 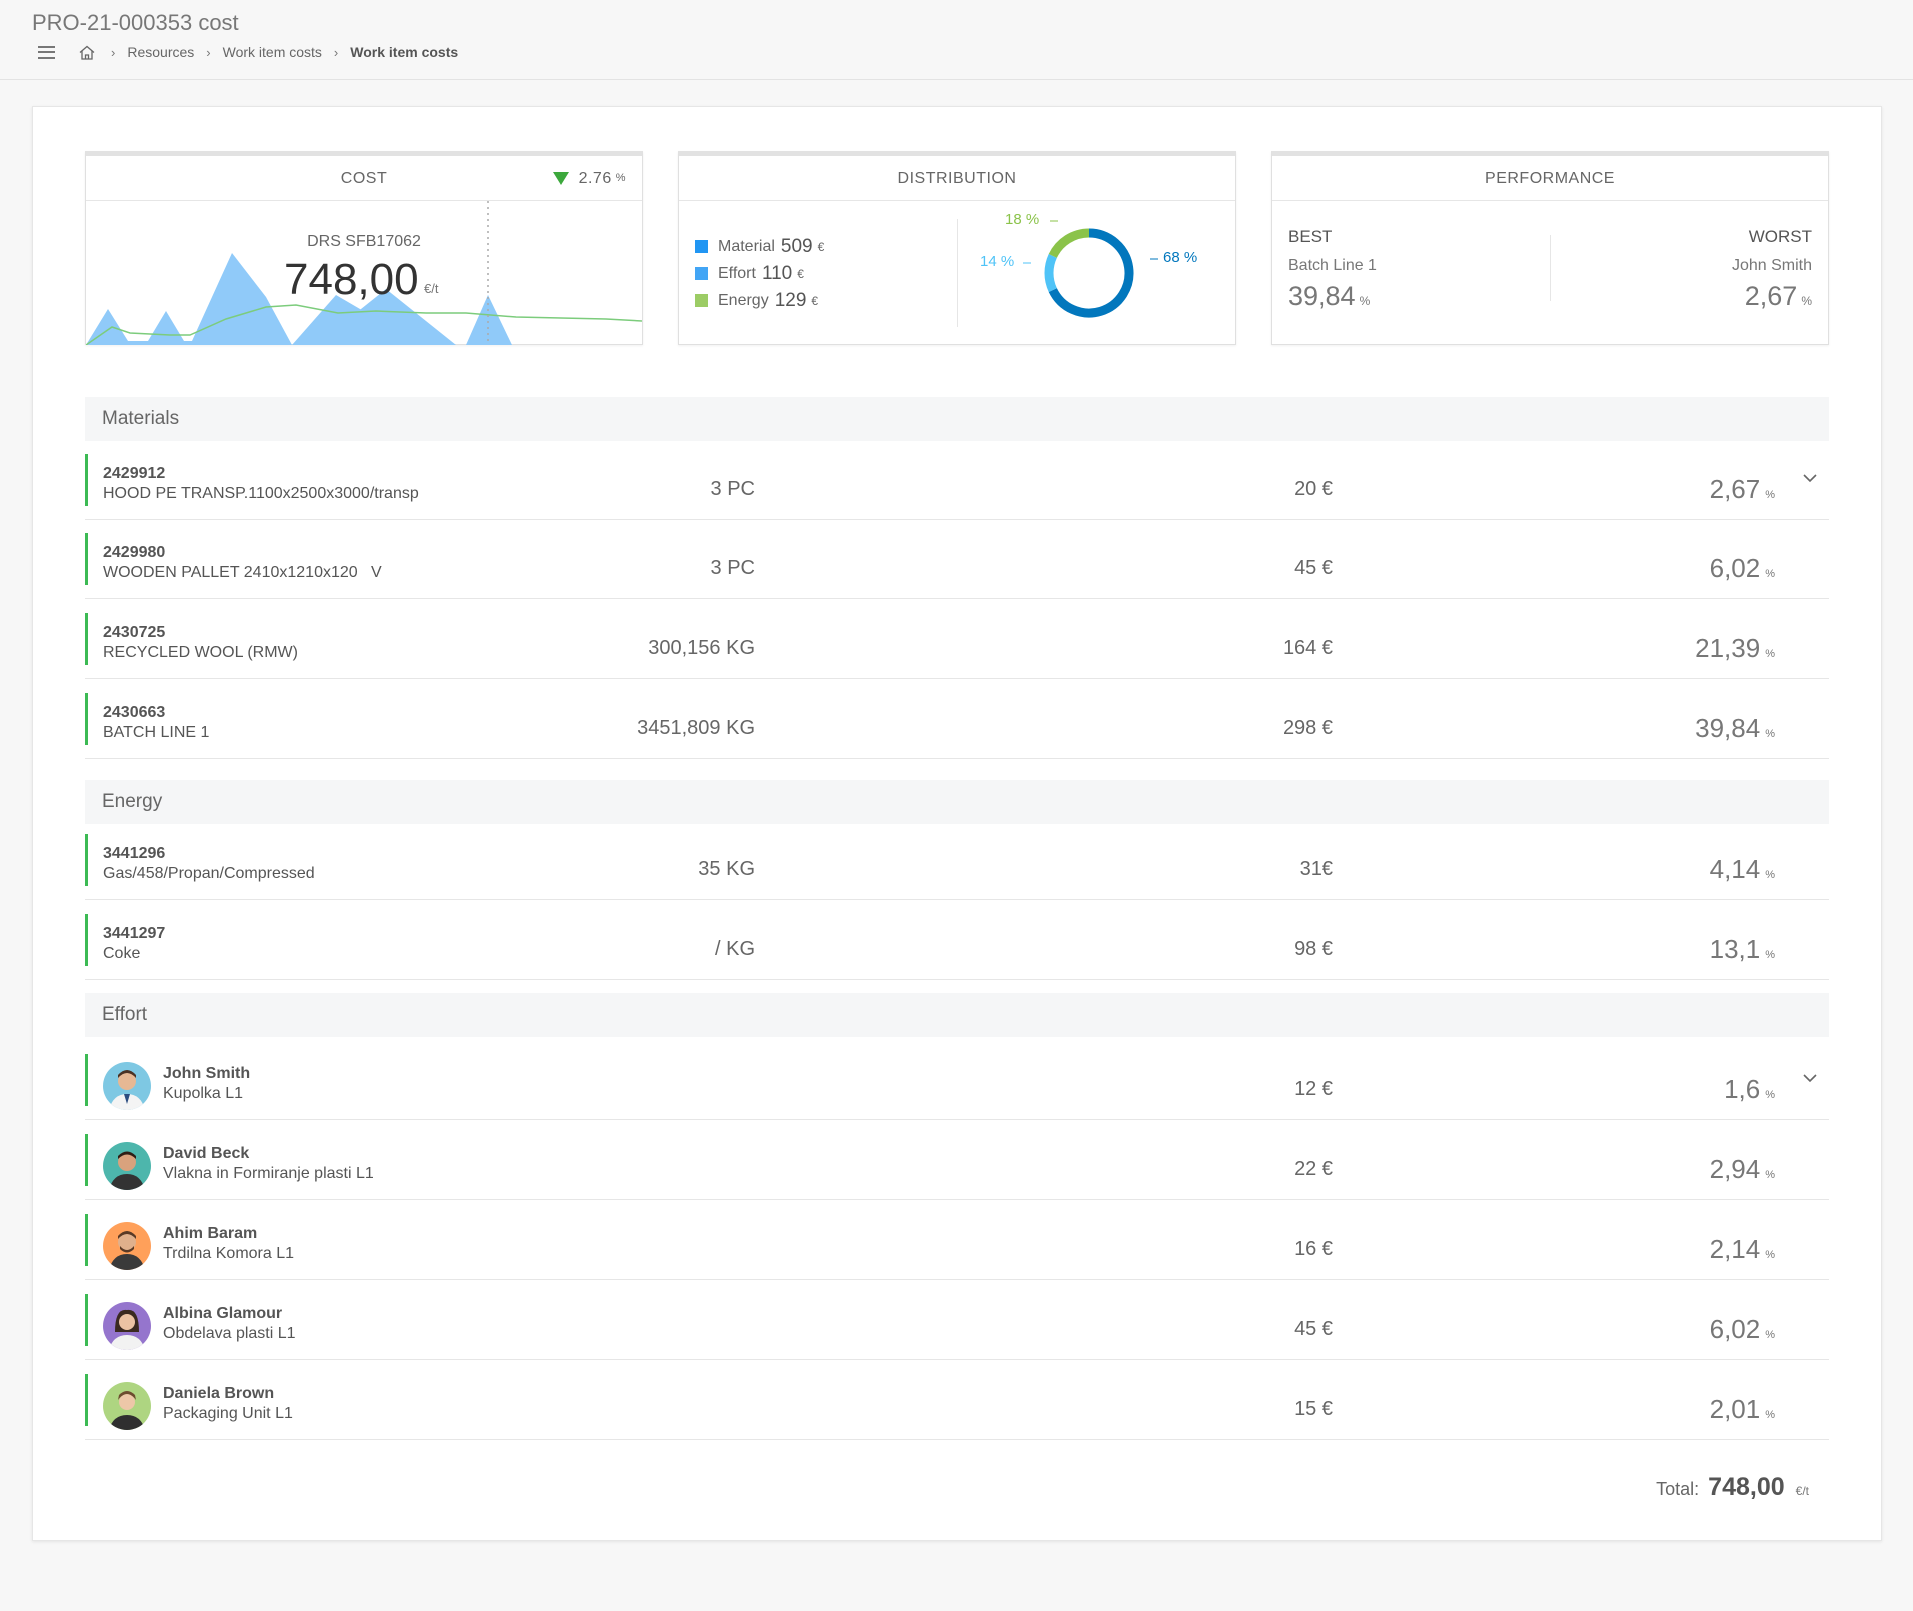 What do you see at coordinates (1735, 489) in the screenshot?
I see `row-percent-value: 2,67` at bounding box center [1735, 489].